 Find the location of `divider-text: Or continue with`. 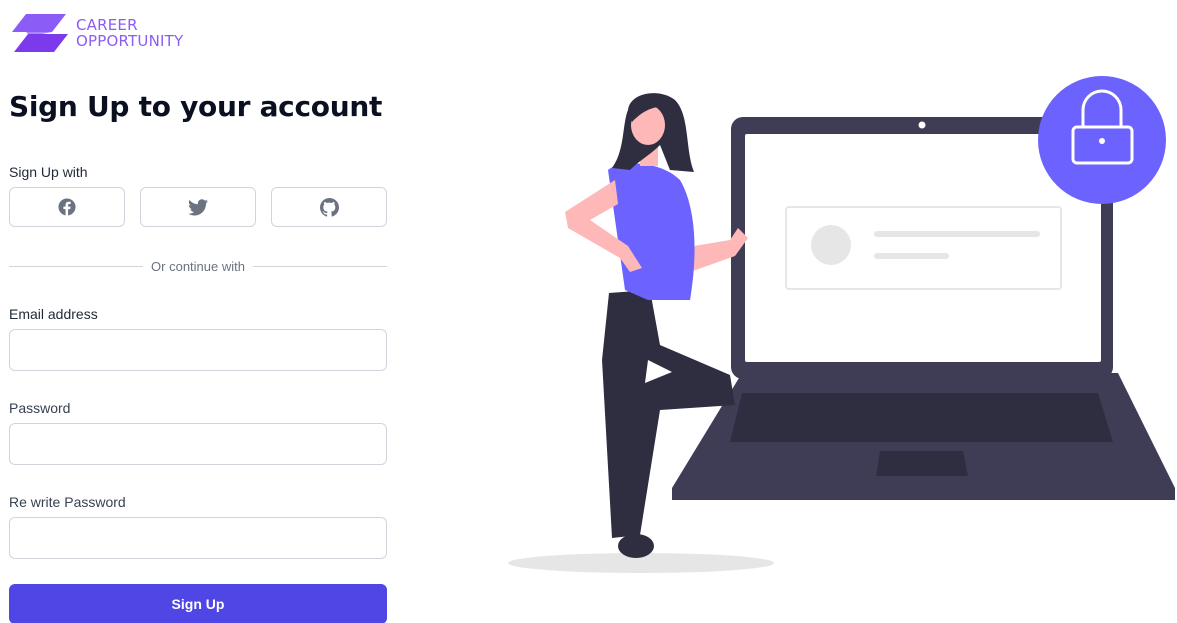

divider-text: Or continue with is located at coordinates (198, 266).